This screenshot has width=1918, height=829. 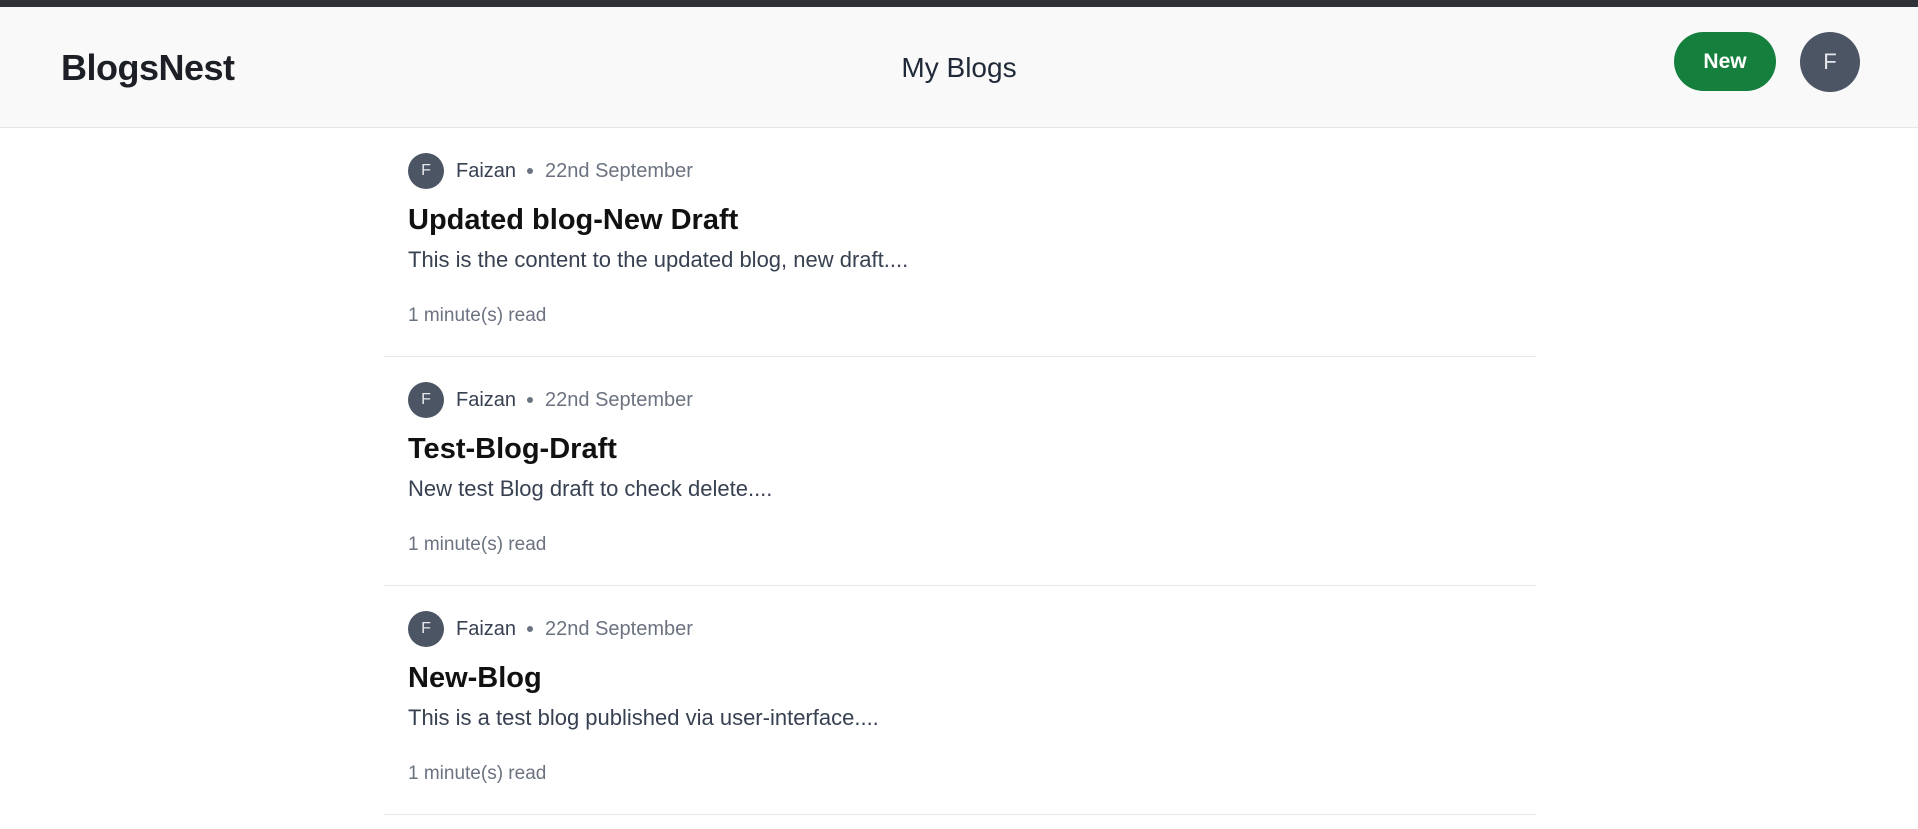 I want to click on new-post-button: New, so click(x=1725, y=61).